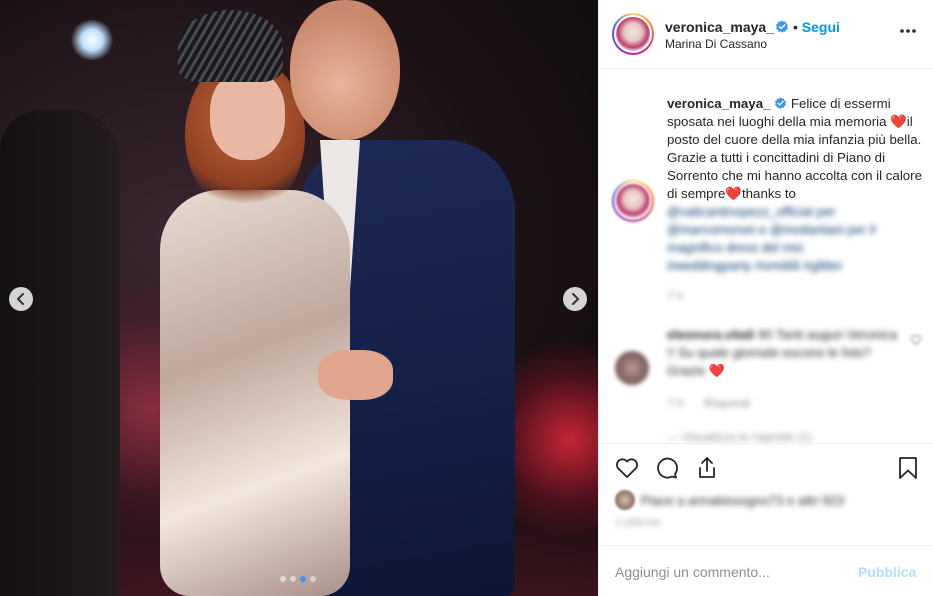  Describe the element at coordinates (719, 27) in the screenshot. I see `author-username: veronica_maya_` at that location.